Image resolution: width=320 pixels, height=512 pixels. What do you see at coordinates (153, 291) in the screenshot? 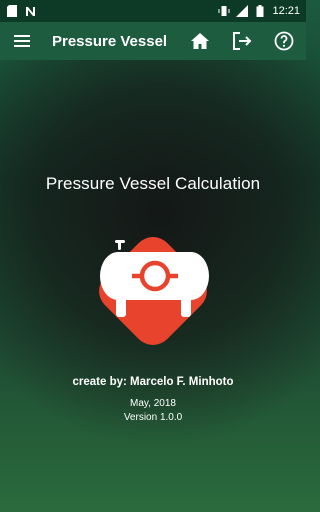
I see `pressure-vessel-logo` at bounding box center [153, 291].